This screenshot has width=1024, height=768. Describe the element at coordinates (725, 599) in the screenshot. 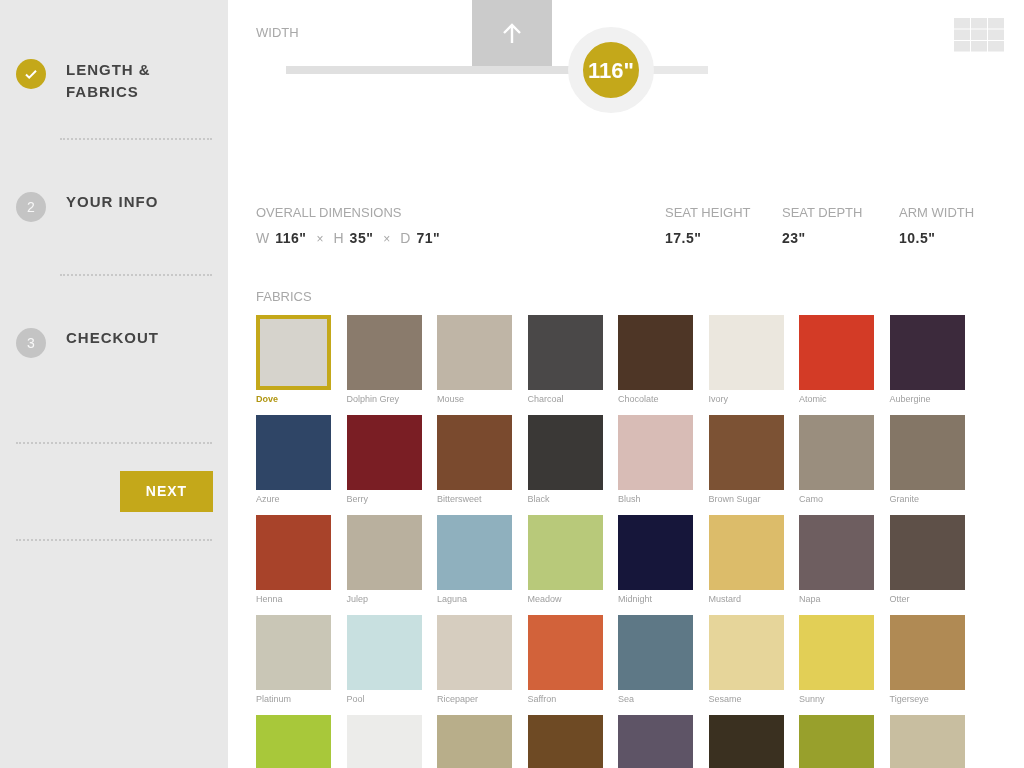

I see `fabric-name: Mustard` at that location.